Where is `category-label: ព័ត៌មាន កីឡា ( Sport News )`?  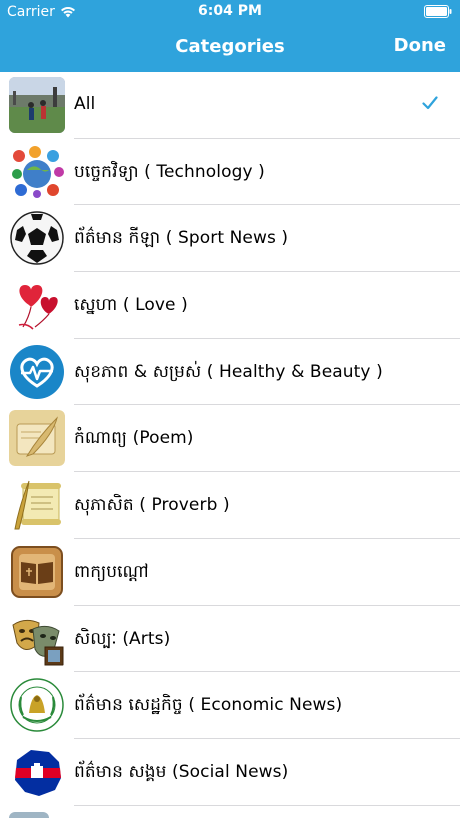
category-label: ព័ត៌មាន កីឡា ( Sport News ) is located at coordinates (181, 238).